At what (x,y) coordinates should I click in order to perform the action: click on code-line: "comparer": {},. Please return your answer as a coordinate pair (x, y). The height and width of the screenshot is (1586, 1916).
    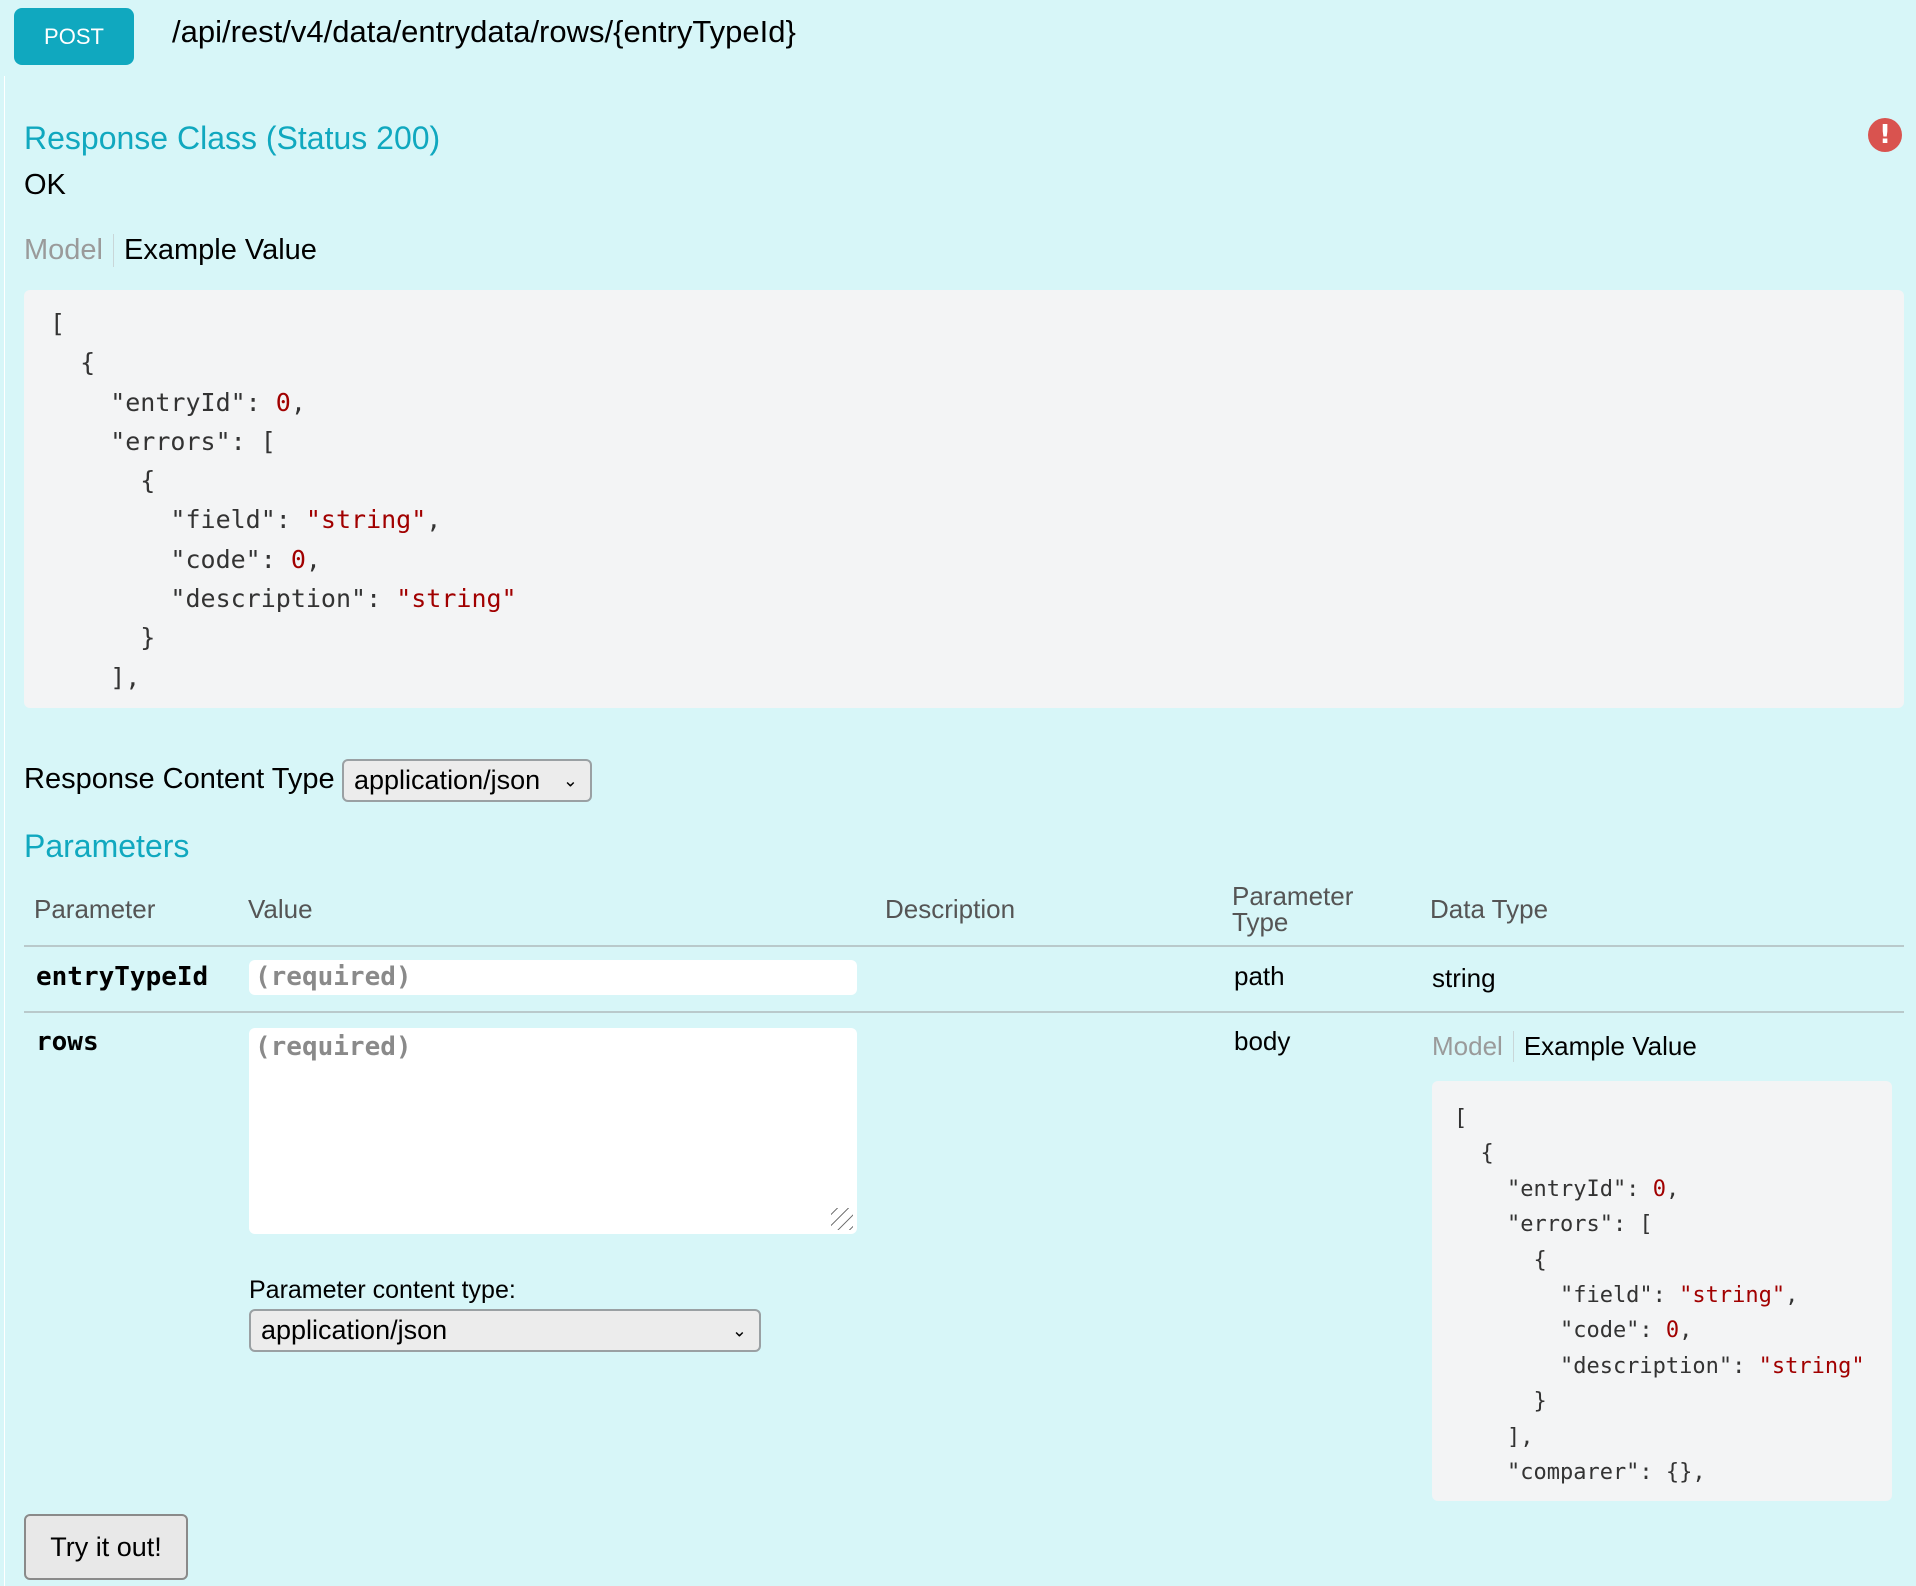
    Looking at the image, I should click on (1580, 1473).